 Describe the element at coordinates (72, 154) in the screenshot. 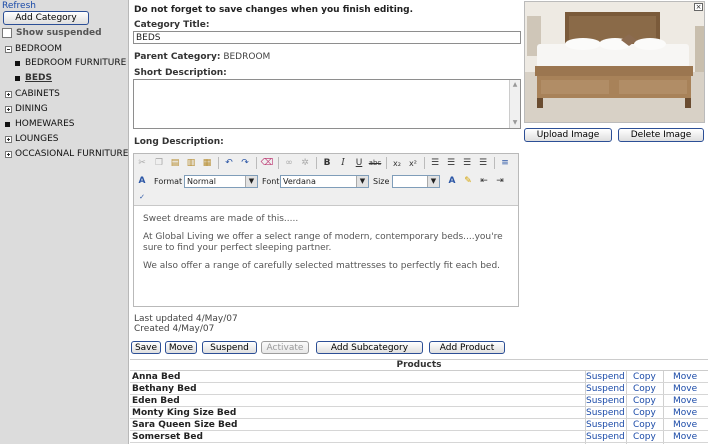

I see `tree-item-label: OCCASIONAL FURNITURE` at that location.